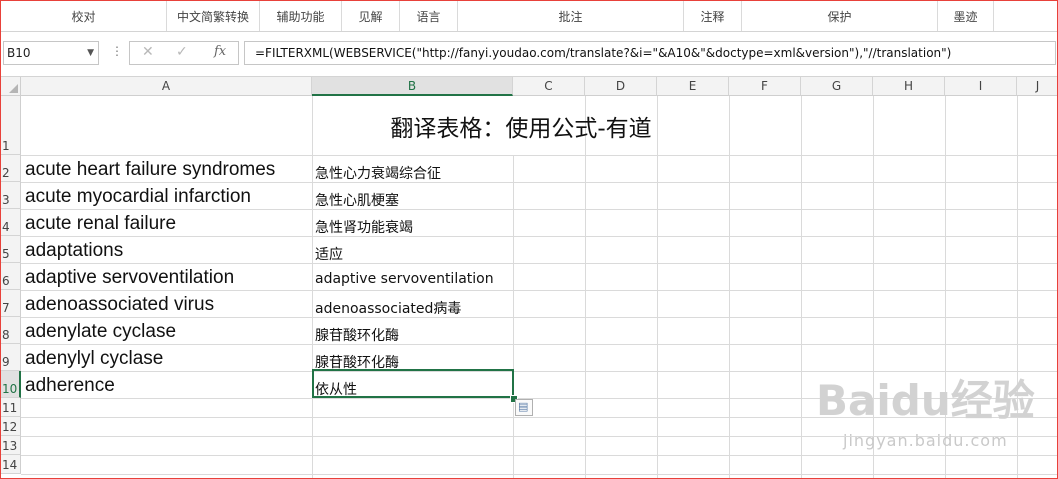 Image resolution: width=1058 pixels, height=479 pixels. I want to click on ribbon-group-insights: 见解, so click(371, 16).